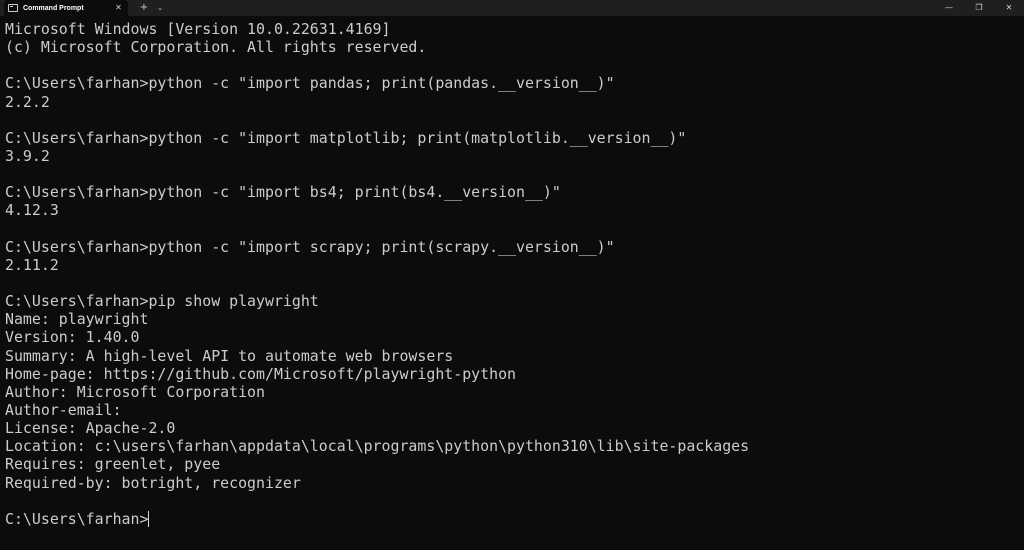  Describe the element at coordinates (144, 8) in the screenshot. I see `new-tab-button: +` at that location.